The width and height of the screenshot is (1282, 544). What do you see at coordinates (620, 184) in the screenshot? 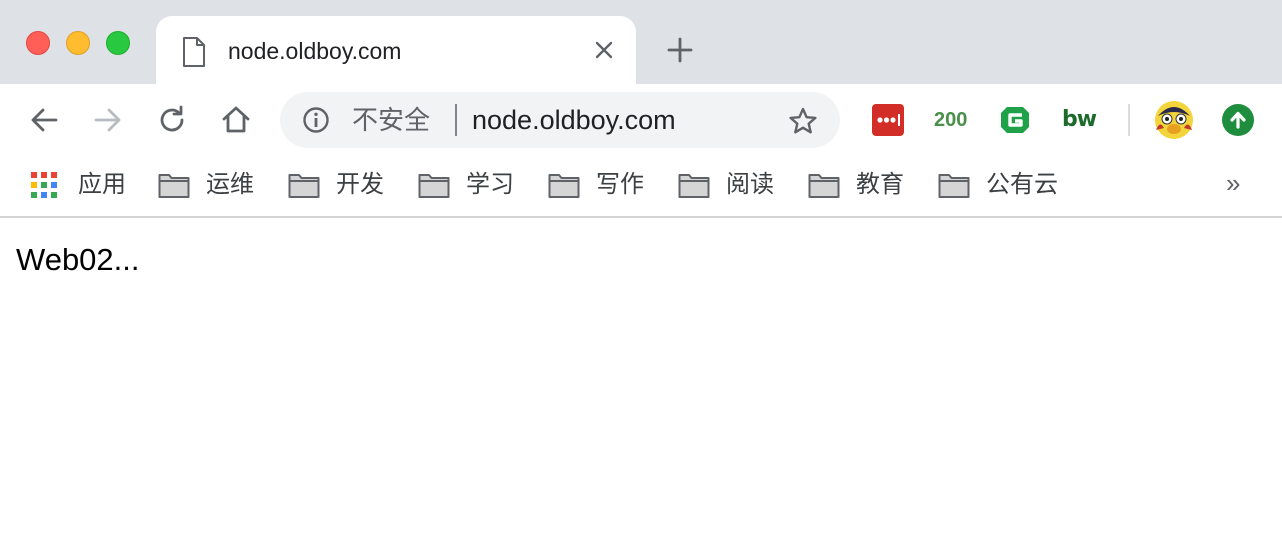
I see `bookmark-label: 写作` at bounding box center [620, 184].